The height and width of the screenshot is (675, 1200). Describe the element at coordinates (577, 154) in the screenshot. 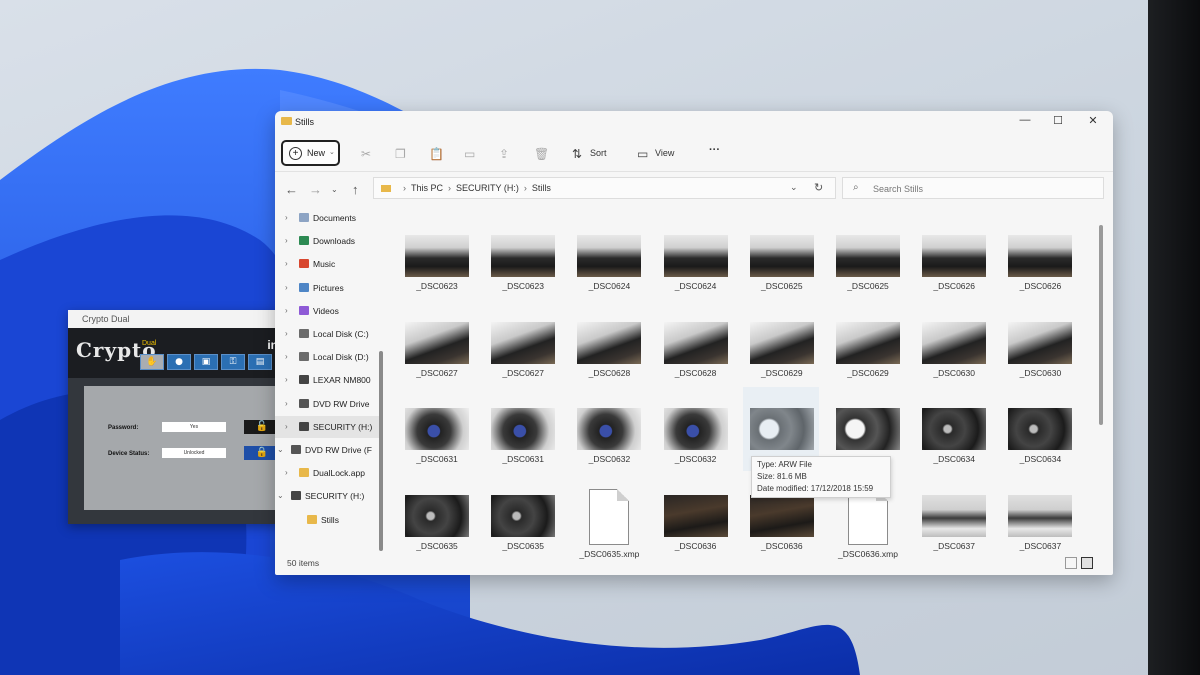

I see `sort-icon: ⇅` at that location.